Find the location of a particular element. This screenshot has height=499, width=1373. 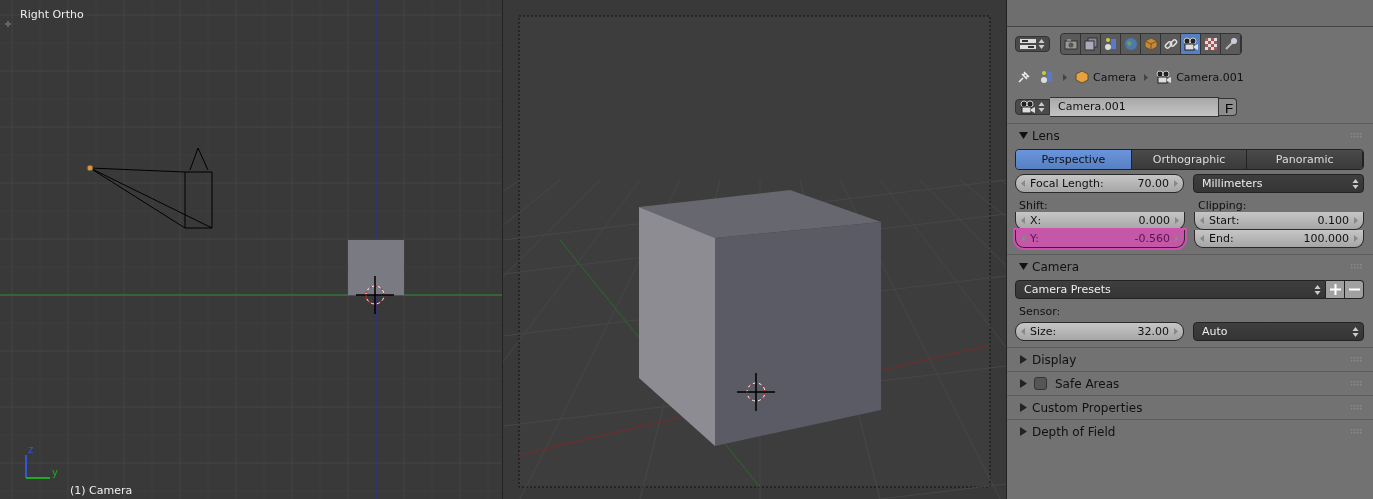

checkerboard-icon is located at coordinates (1210, 44).